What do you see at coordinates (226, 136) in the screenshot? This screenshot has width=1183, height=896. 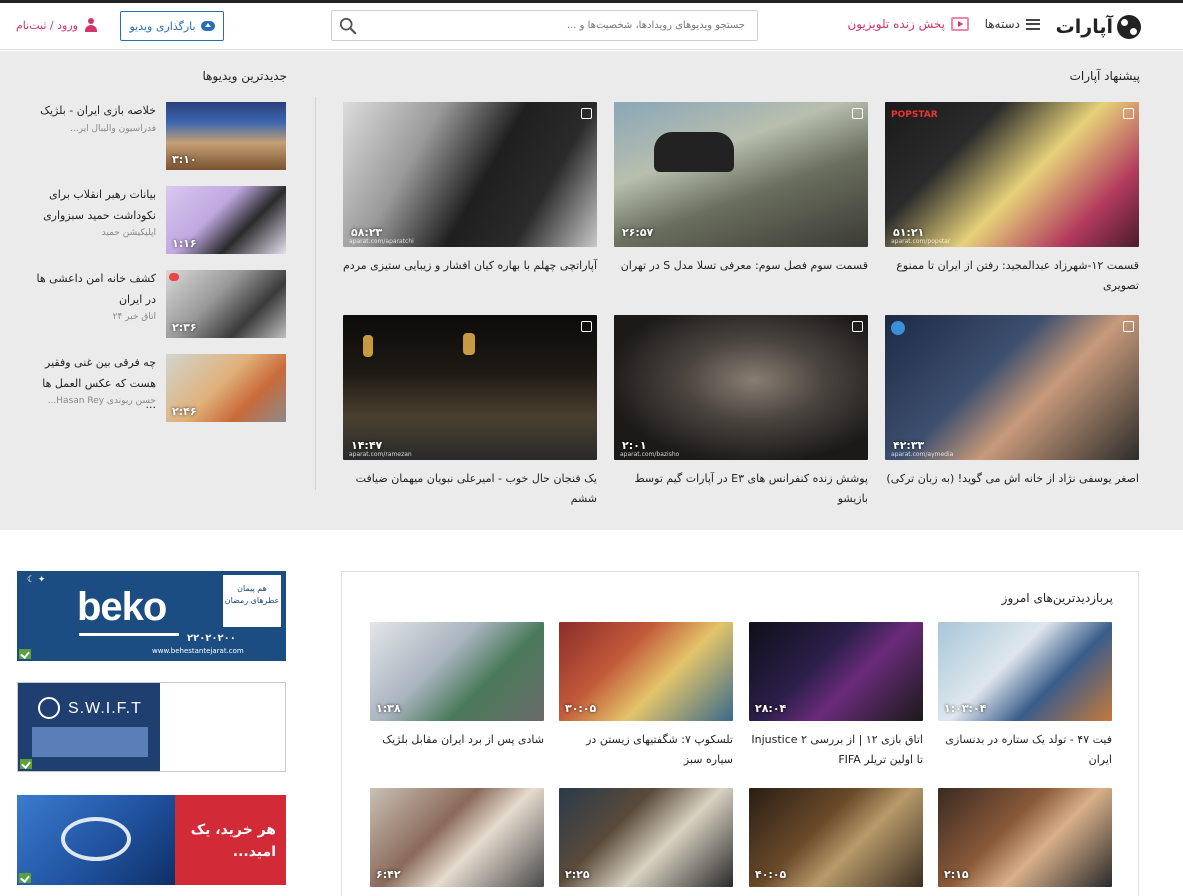 I see `video-thumbnail: ۳:۱۰` at bounding box center [226, 136].